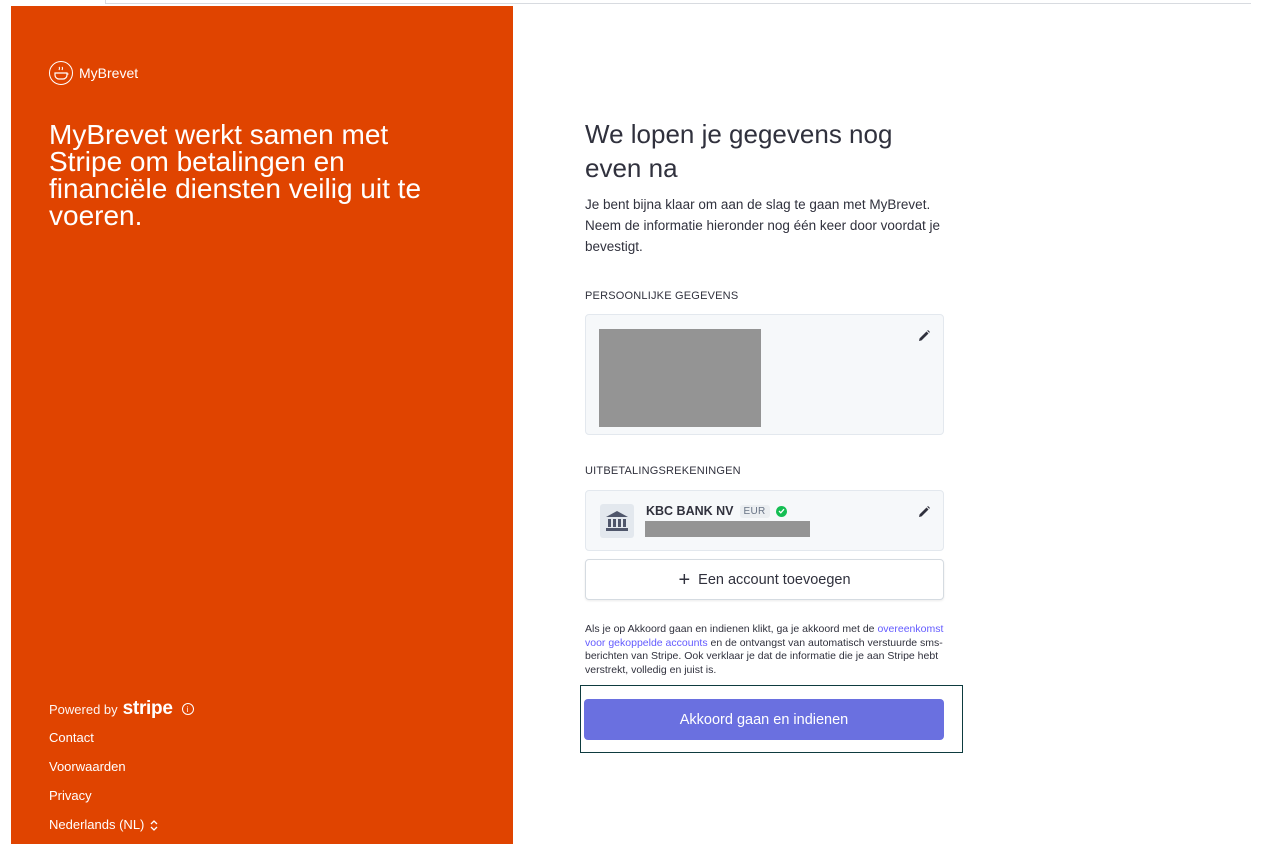 Image resolution: width=1261 pixels, height=844 pixels. Describe the element at coordinates (680, 378) in the screenshot. I see `redacted-personal-details` at that location.